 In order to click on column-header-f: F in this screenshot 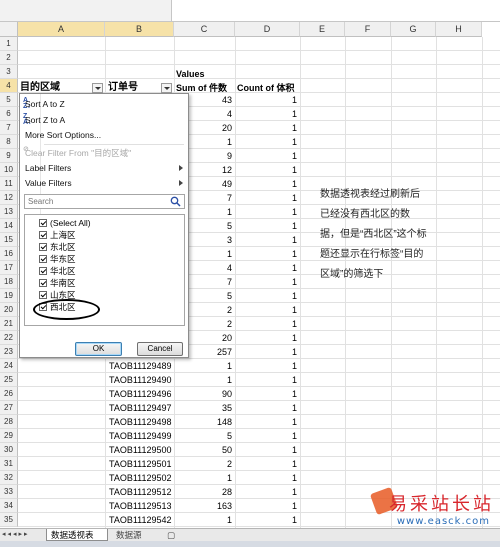, I will do `click(368, 29)`.